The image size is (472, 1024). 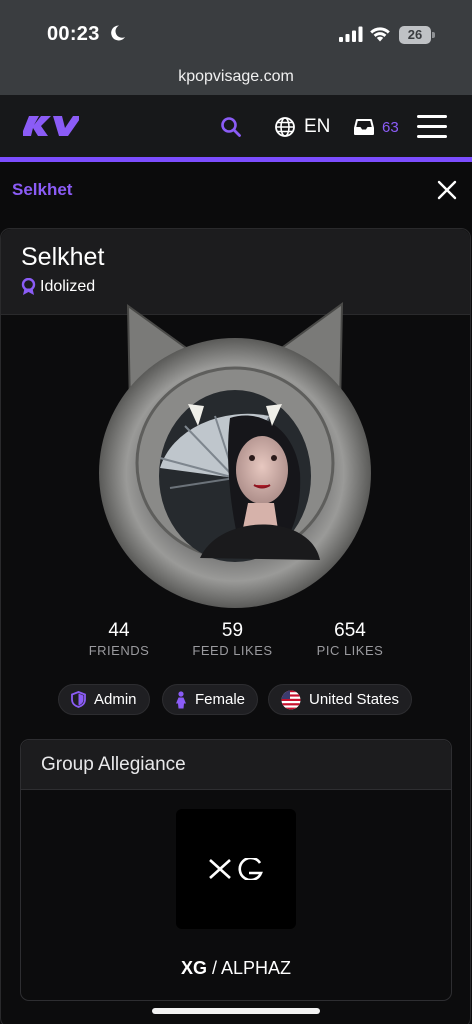 What do you see at coordinates (350, 650) in the screenshot?
I see `stat-label: PIC LIKES` at bounding box center [350, 650].